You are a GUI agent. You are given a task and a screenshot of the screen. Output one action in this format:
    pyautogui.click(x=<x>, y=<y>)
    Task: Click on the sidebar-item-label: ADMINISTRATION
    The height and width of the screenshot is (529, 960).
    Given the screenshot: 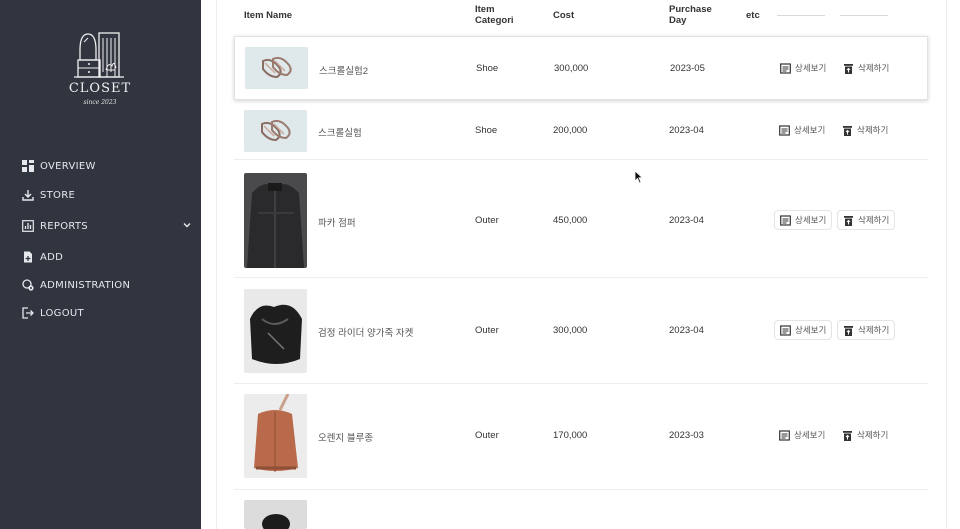 What is the action you would take?
    pyautogui.click(x=85, y=285)
    